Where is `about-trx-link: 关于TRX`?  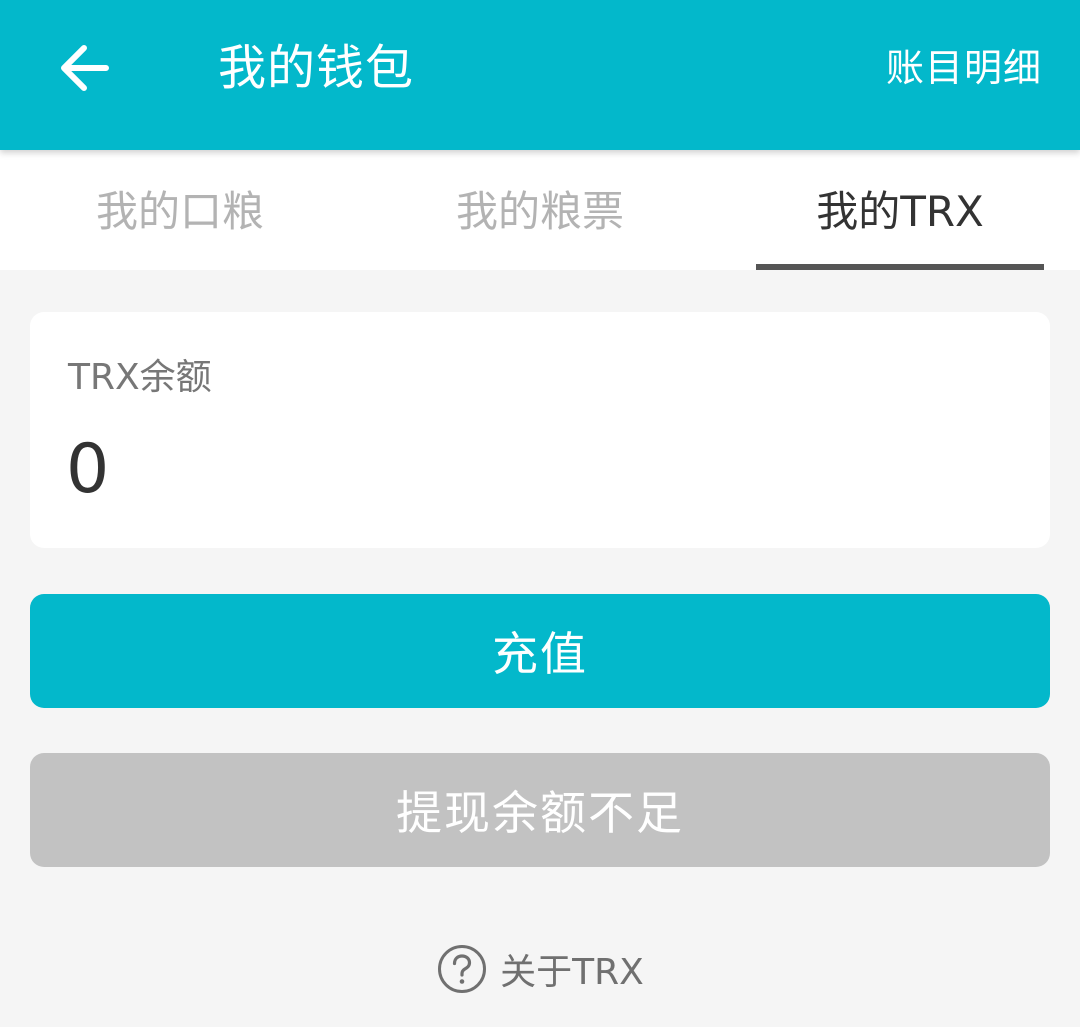
about-trx-link: 关于TRX is located at coordinates (540, 969).